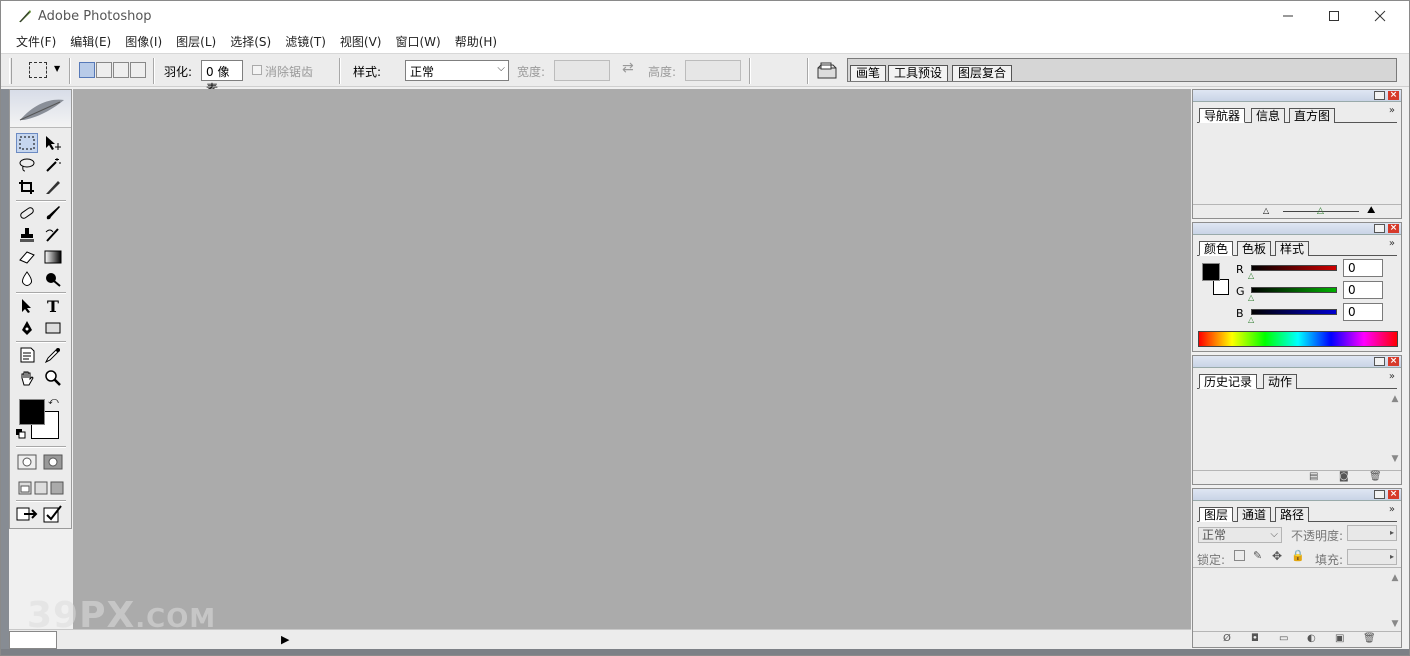 Image resolution: width=1410 pixels, height=656 pixels. I want to click on width-input, so click(582, 70).